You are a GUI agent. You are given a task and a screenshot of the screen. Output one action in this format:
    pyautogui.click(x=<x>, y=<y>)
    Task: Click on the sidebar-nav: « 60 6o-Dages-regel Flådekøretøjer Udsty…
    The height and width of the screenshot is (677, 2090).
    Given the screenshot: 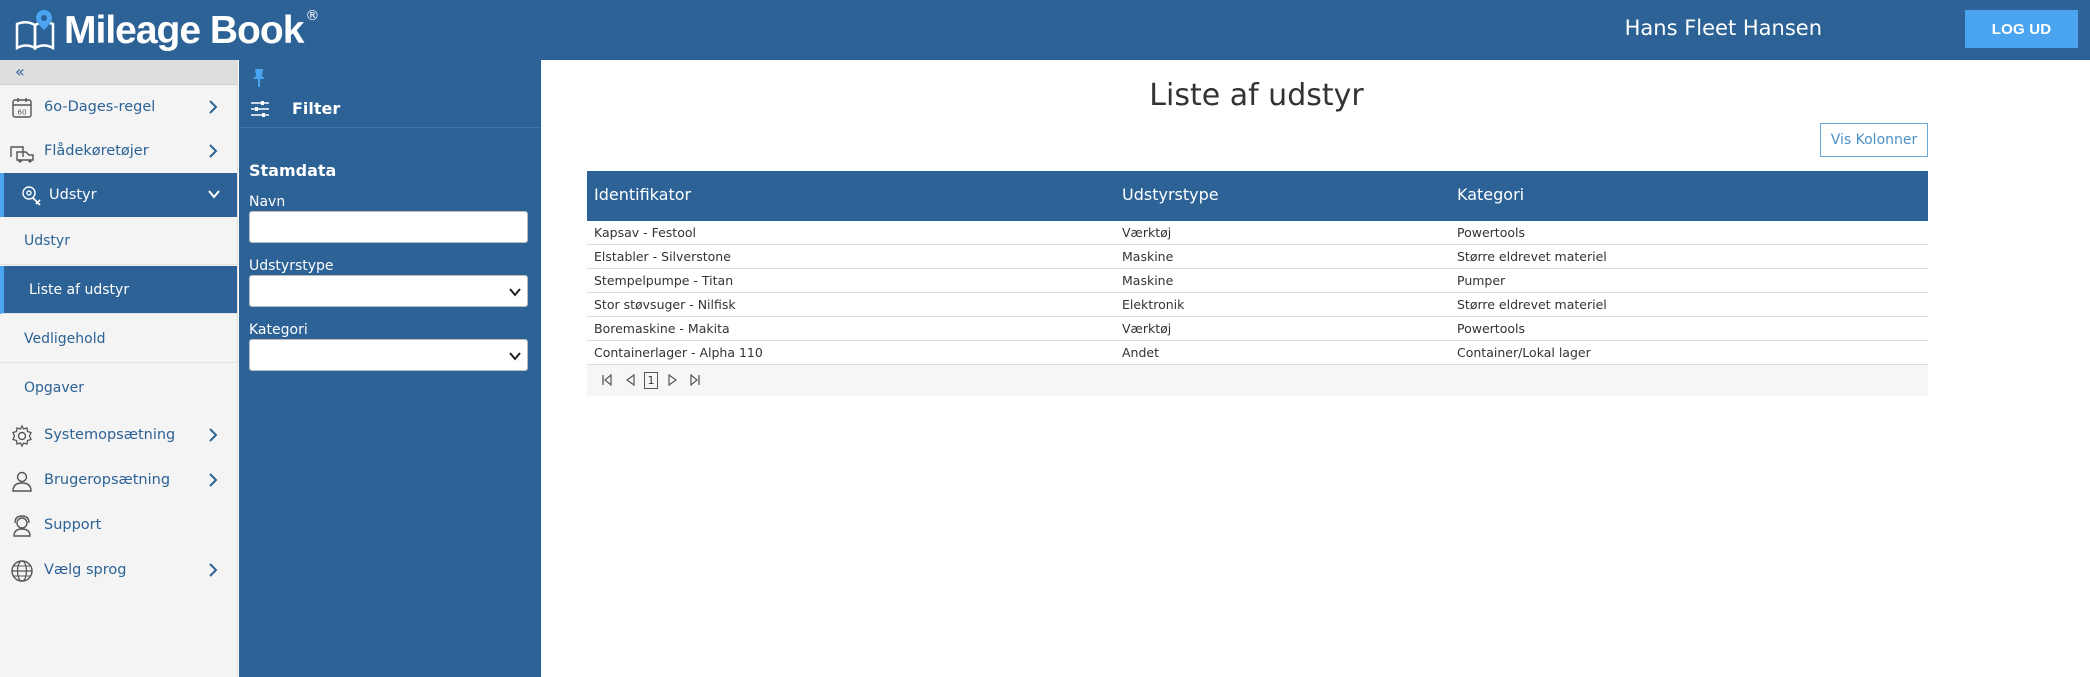 What is the action you would take?
    pyautogui.click(x=119, y=368)
    